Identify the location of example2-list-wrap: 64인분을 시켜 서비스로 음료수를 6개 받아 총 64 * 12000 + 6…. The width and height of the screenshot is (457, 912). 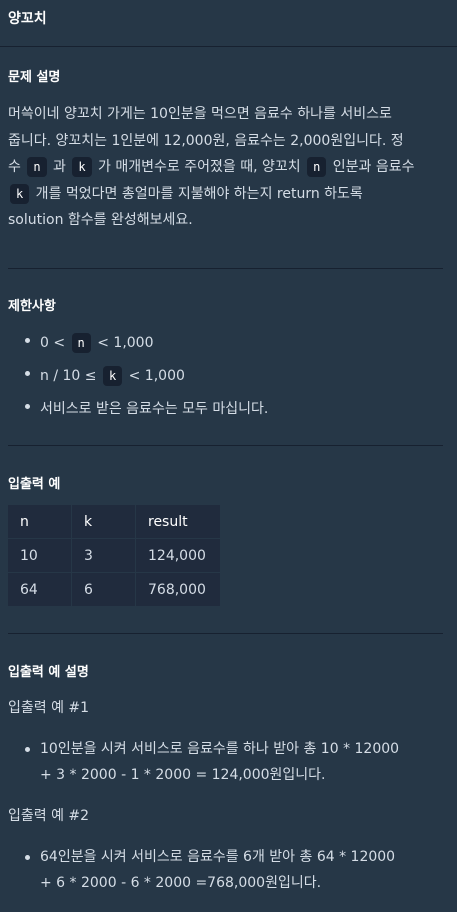
(225, 870).